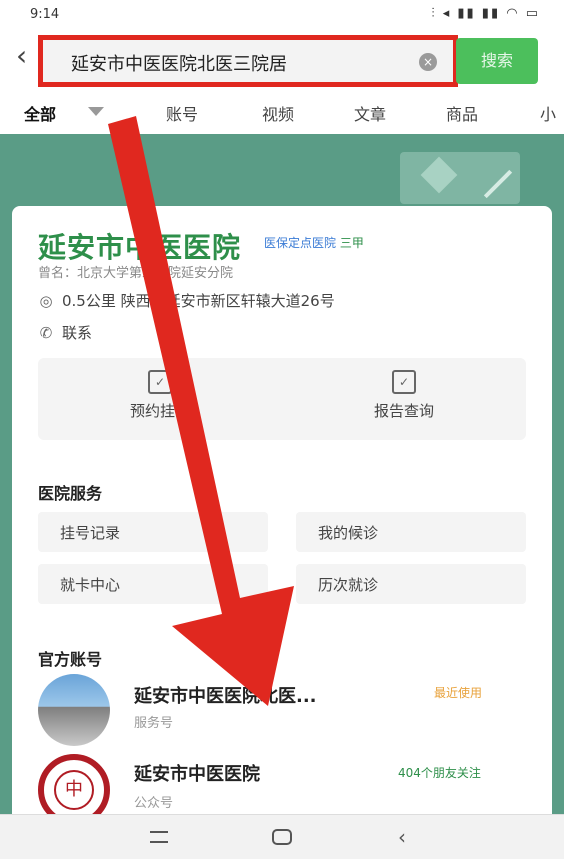 The width and height of the screenshot is (564, 859). I want to click on hospital-logo-icon: 中, so click(74, 790).